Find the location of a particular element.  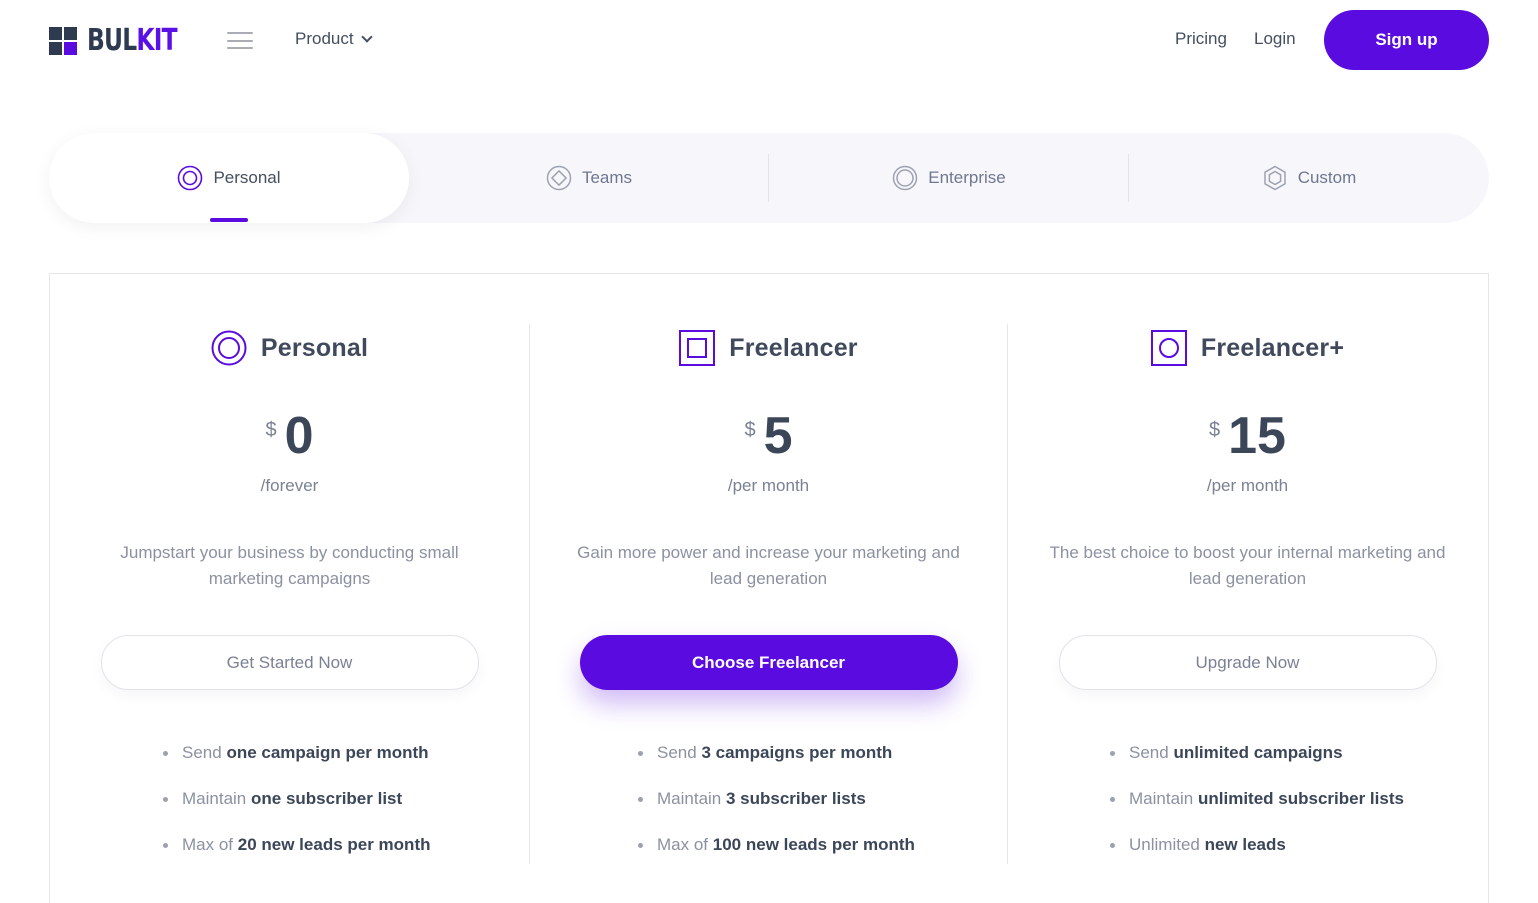

tab-enterprise: Enterprise is located at coordinates (949, 178).